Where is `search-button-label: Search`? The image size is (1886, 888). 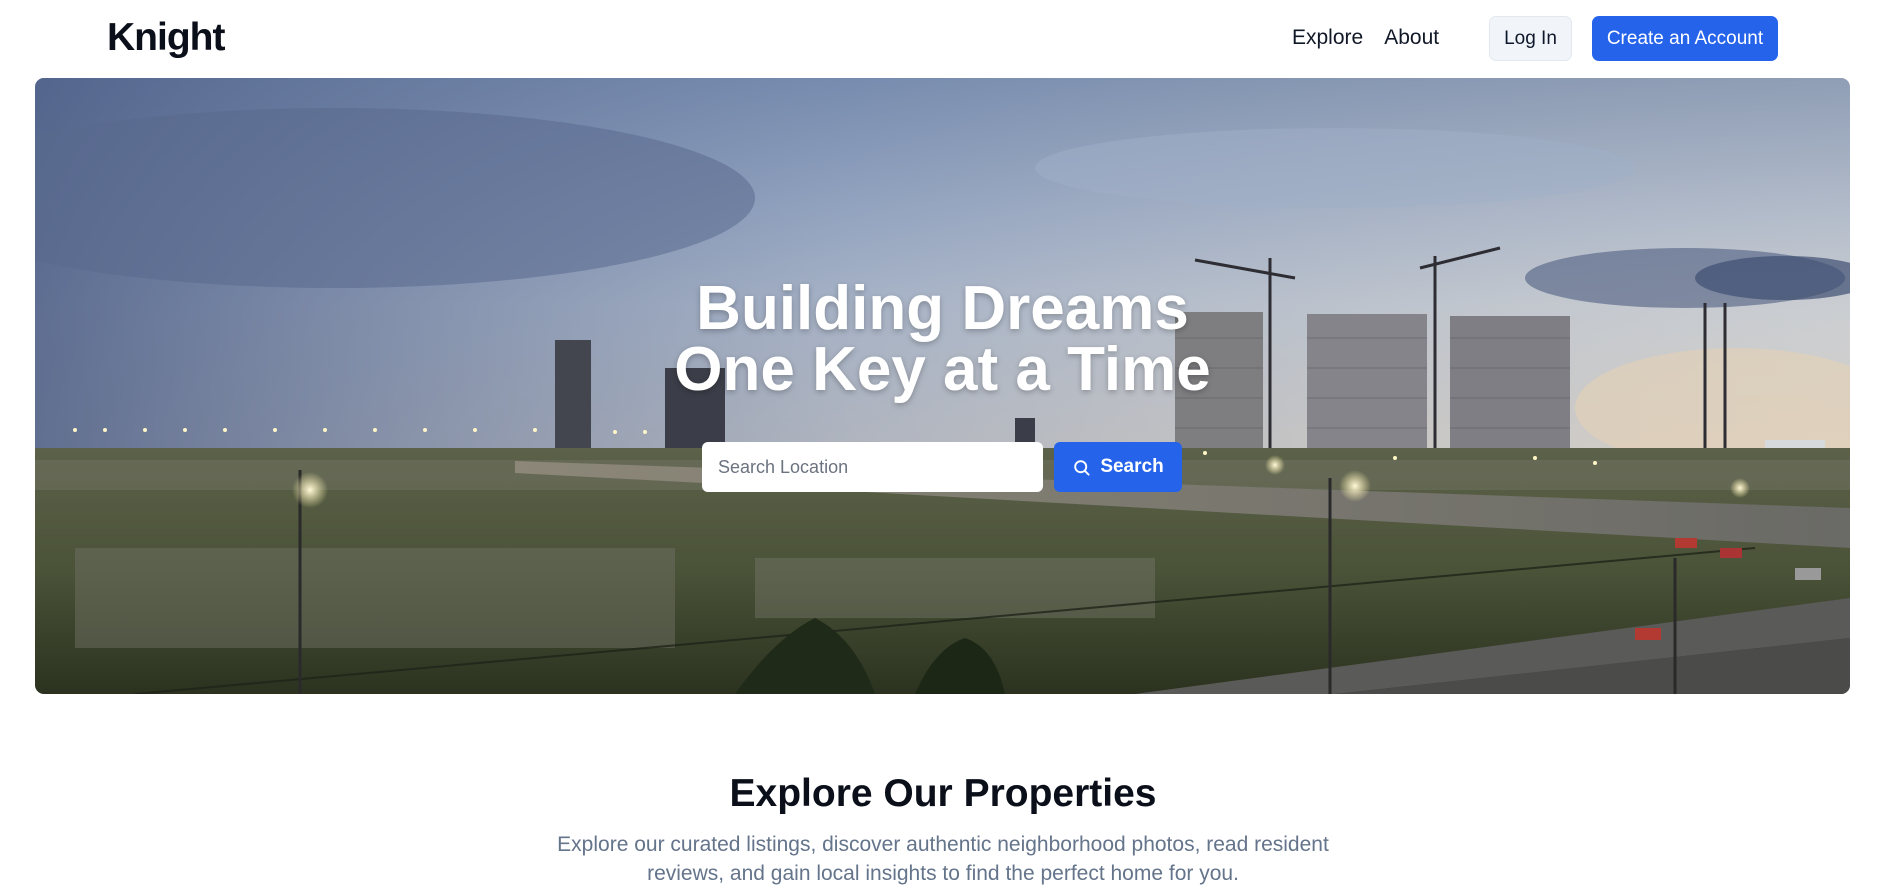
search-button-label: Search is located at coordinates (1132, 466).